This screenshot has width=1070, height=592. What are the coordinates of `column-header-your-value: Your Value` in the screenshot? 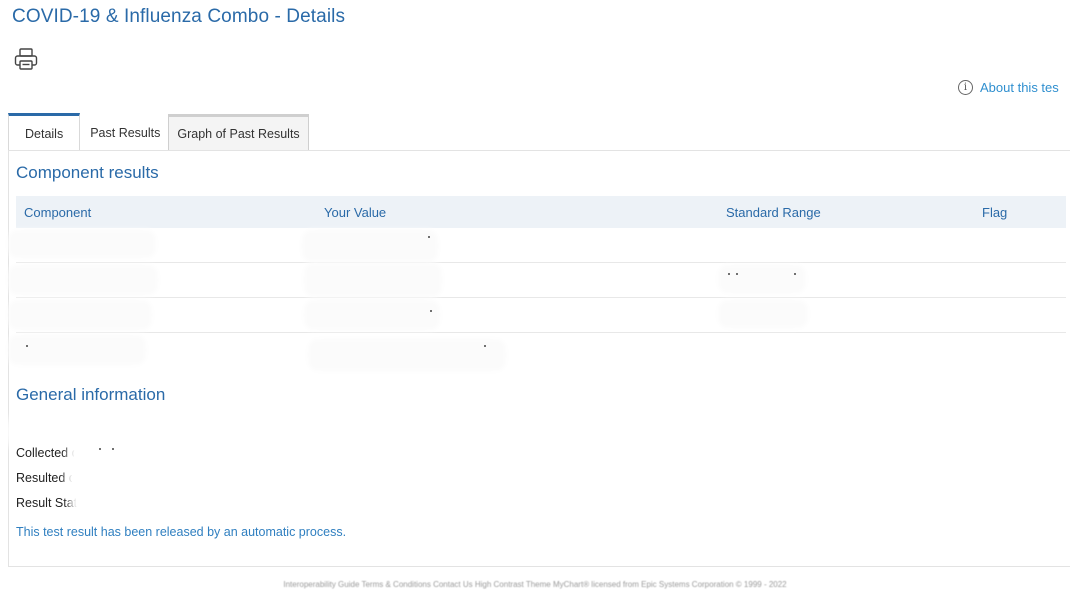 It's located at (355, 212).